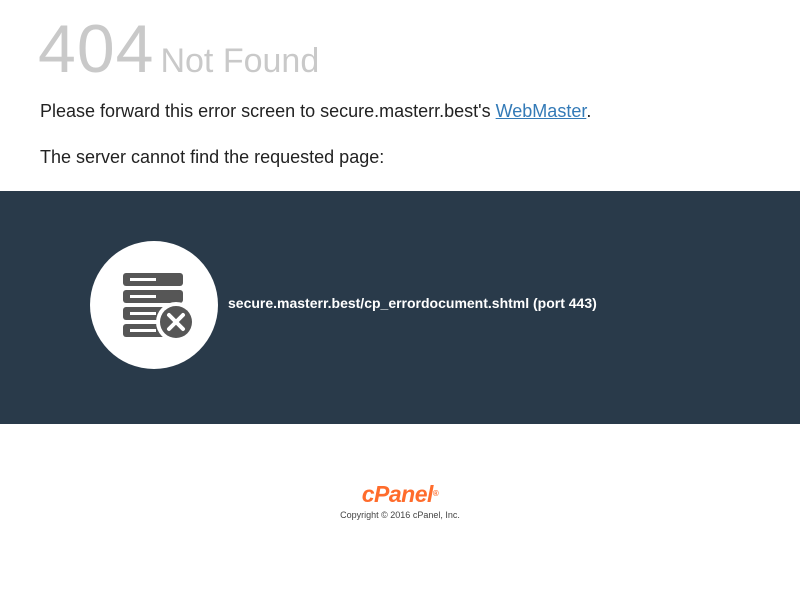 This screenshot has width=800, height=600. Describe the element at coordinates (589, 111) in the screenshot. I see `forward-message-period: .` at that location.